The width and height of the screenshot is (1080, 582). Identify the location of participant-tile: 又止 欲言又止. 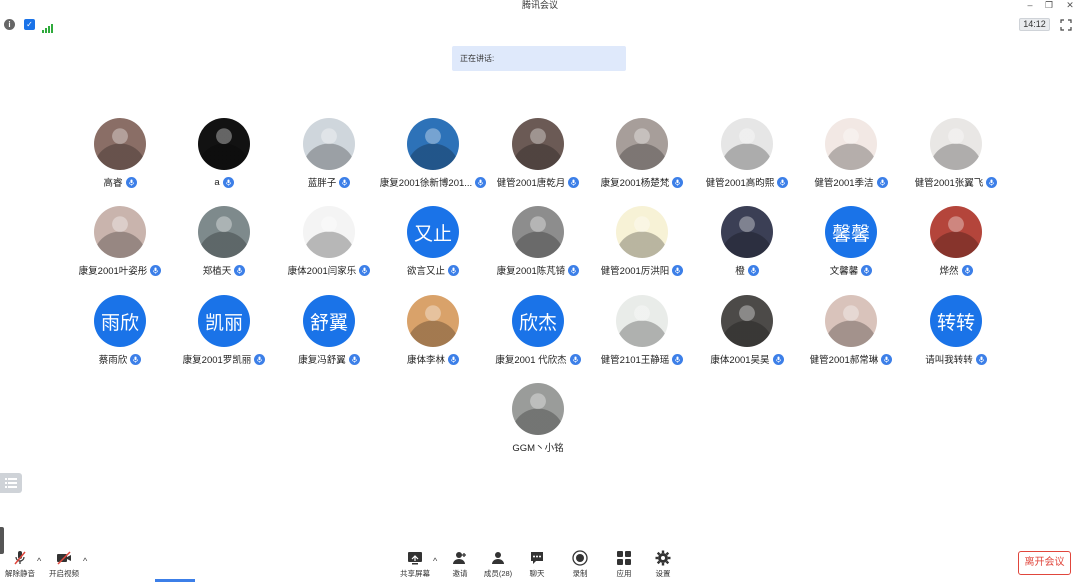
(433, 241).